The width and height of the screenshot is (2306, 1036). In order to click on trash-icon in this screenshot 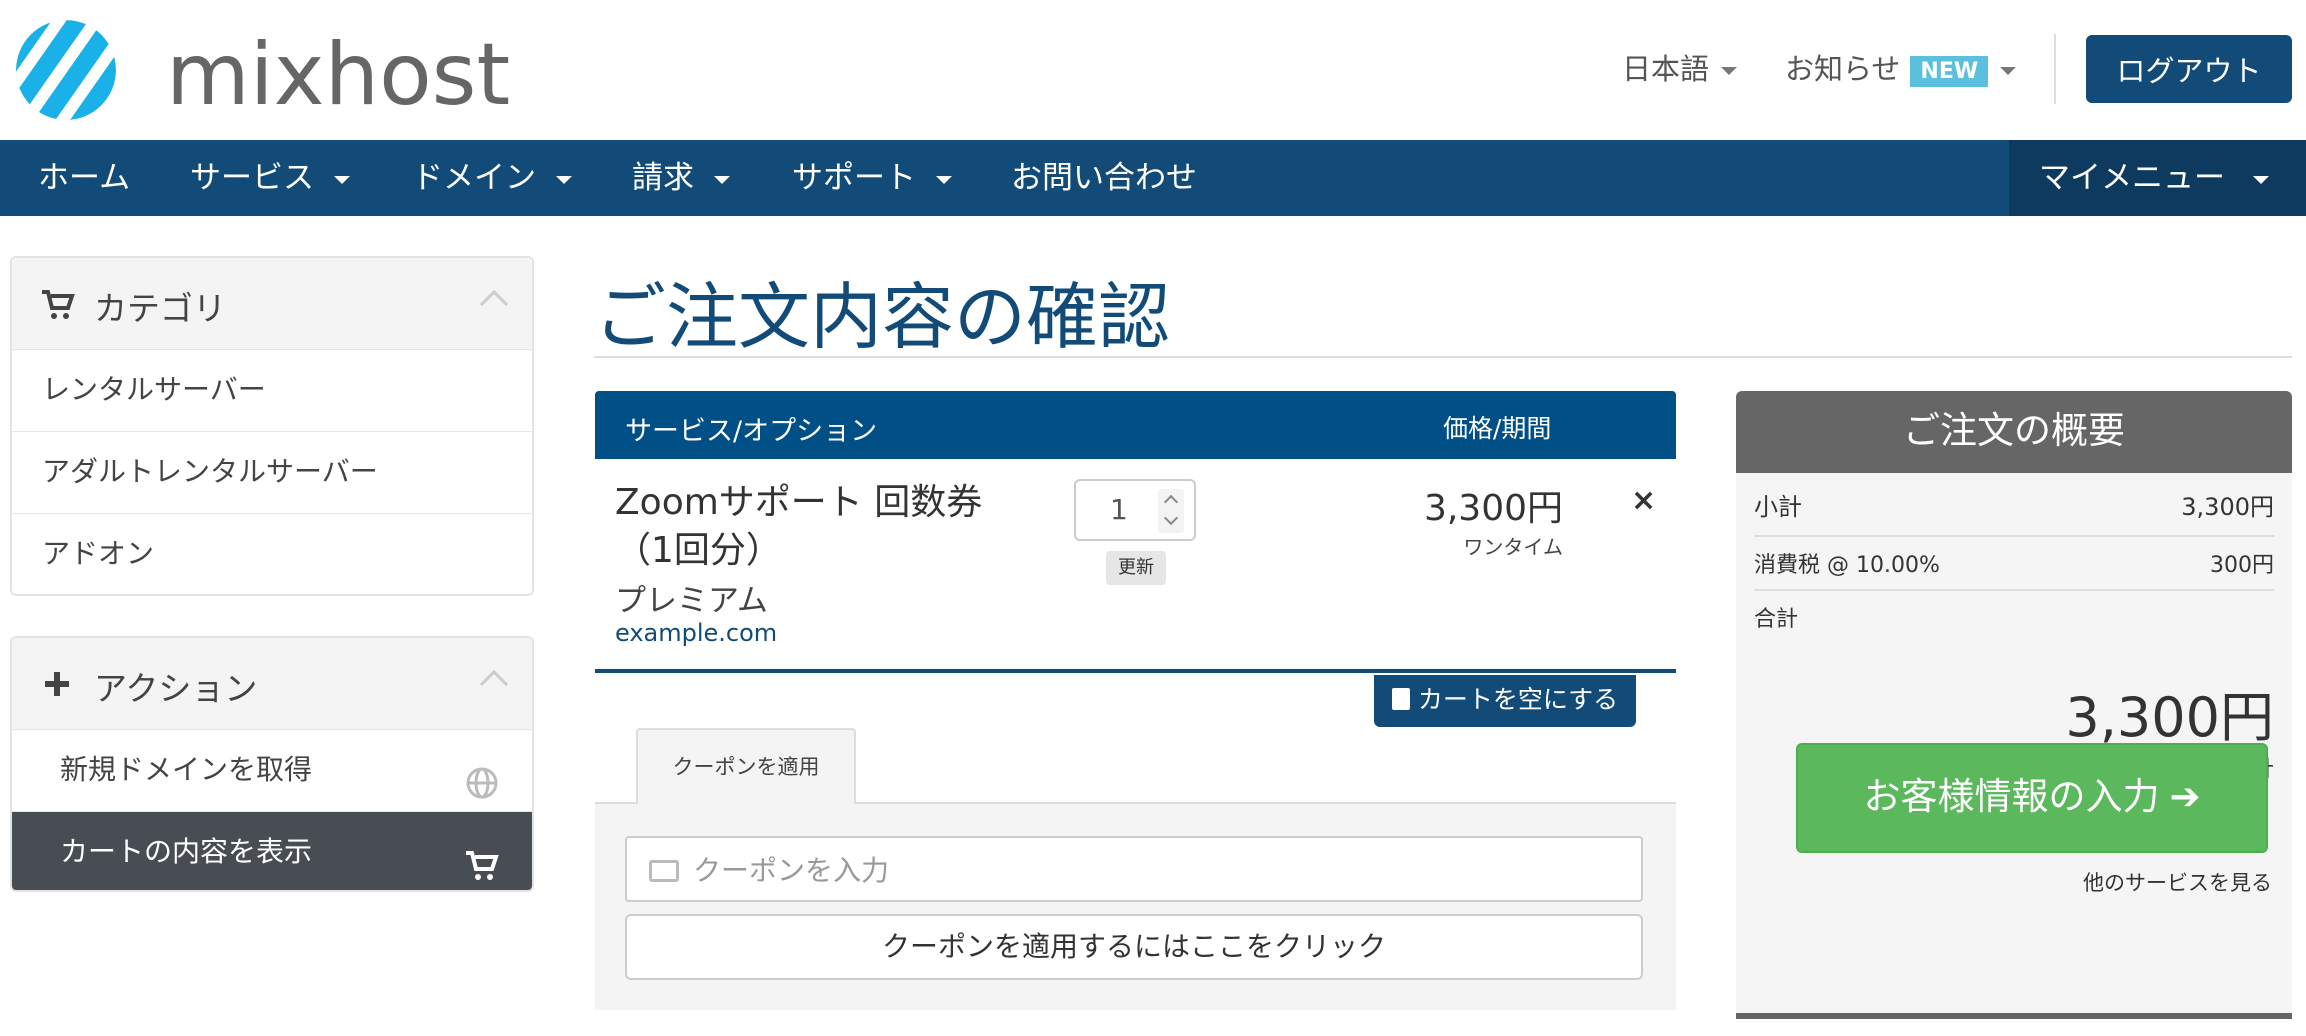, I will do `click(1400, 699)`.